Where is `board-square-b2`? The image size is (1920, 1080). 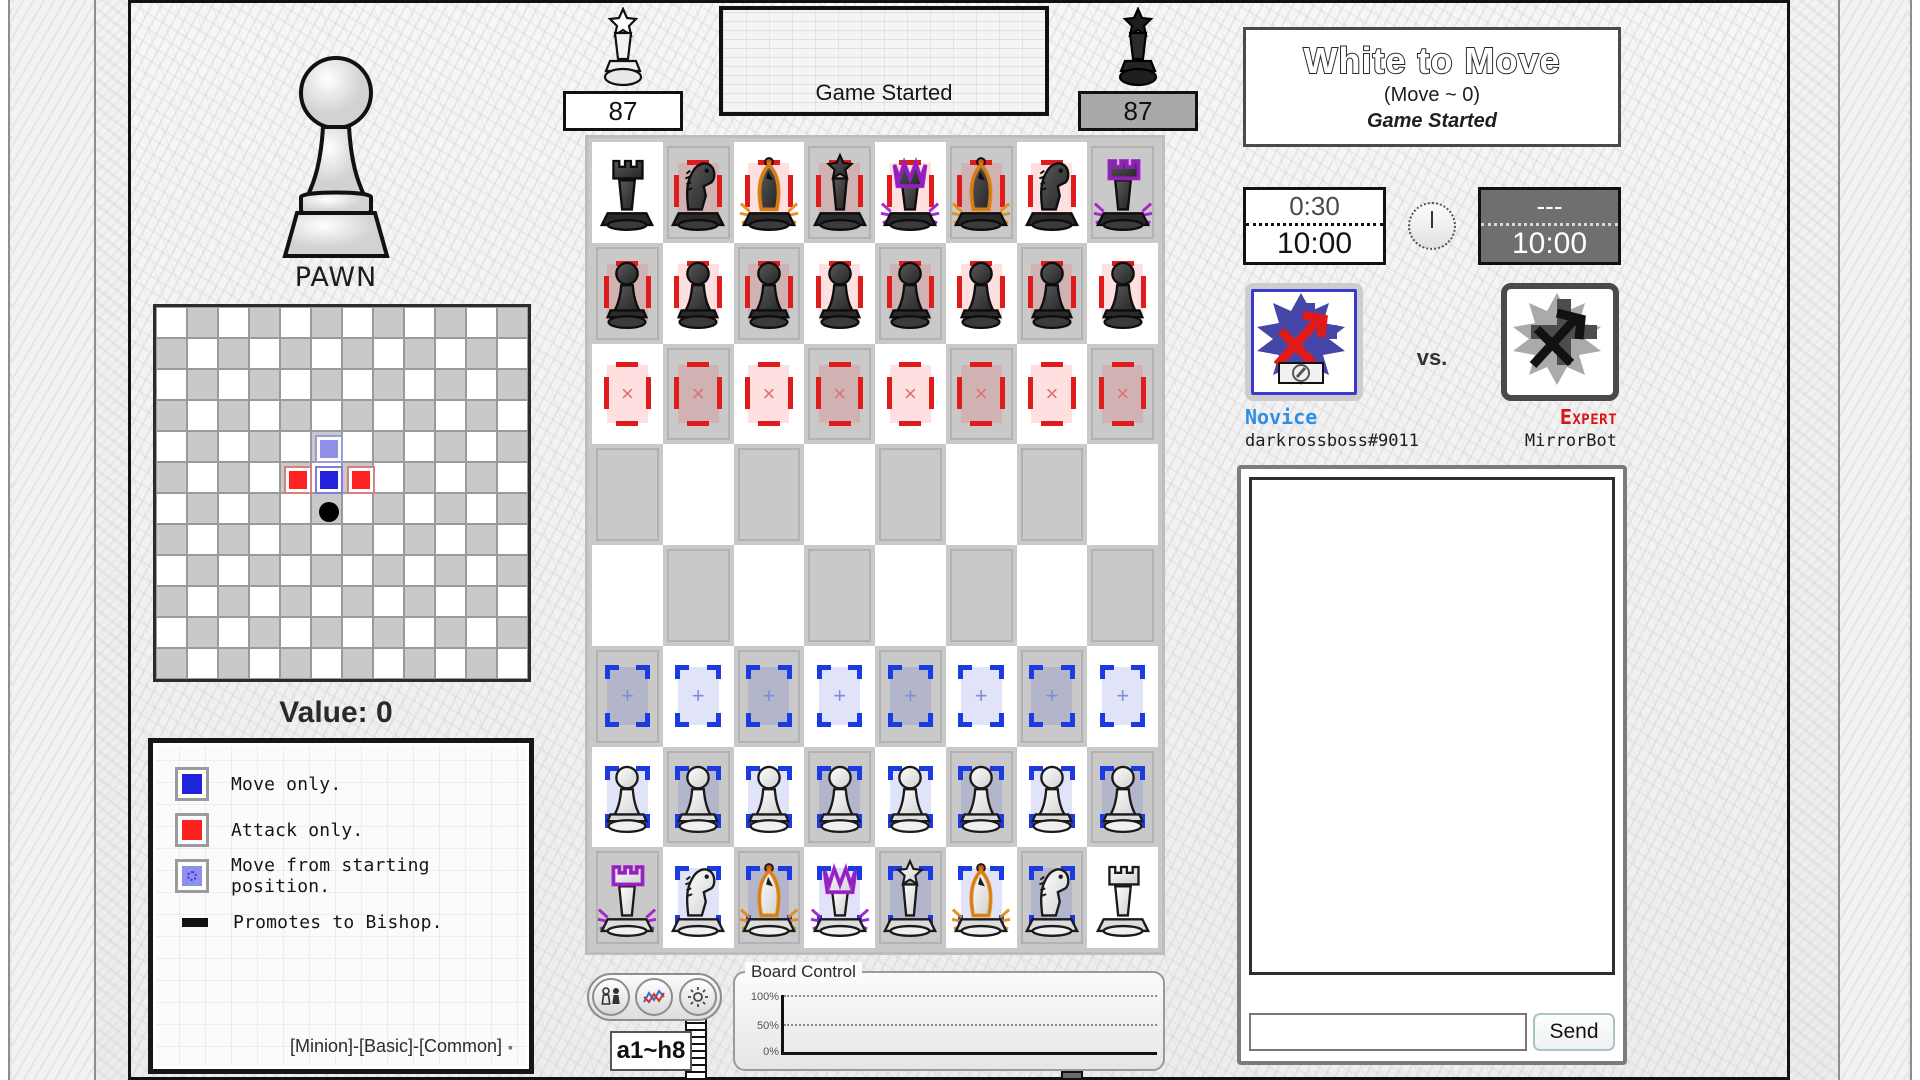
board-square-b2 is located at coordinates (698, 797).